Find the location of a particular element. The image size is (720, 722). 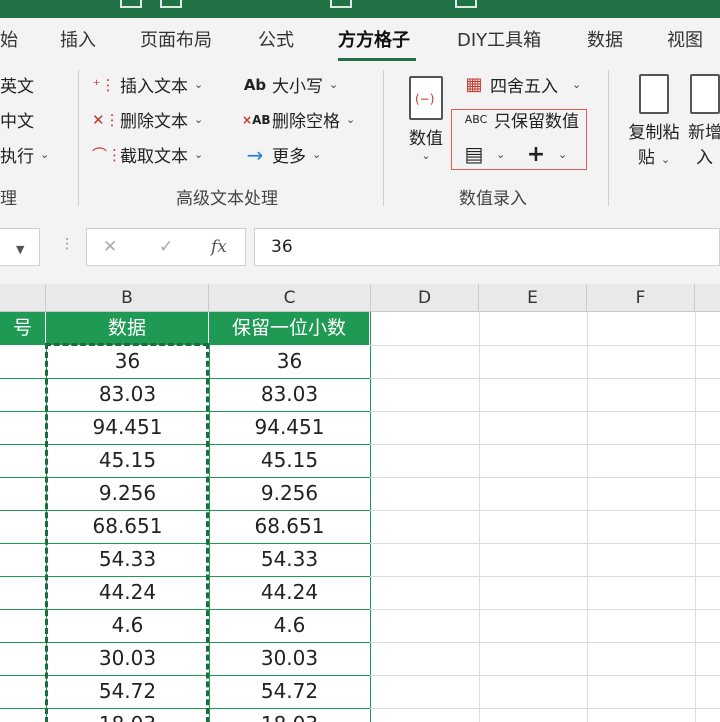

case-icon: Ab is located at coordinates (255, 84).